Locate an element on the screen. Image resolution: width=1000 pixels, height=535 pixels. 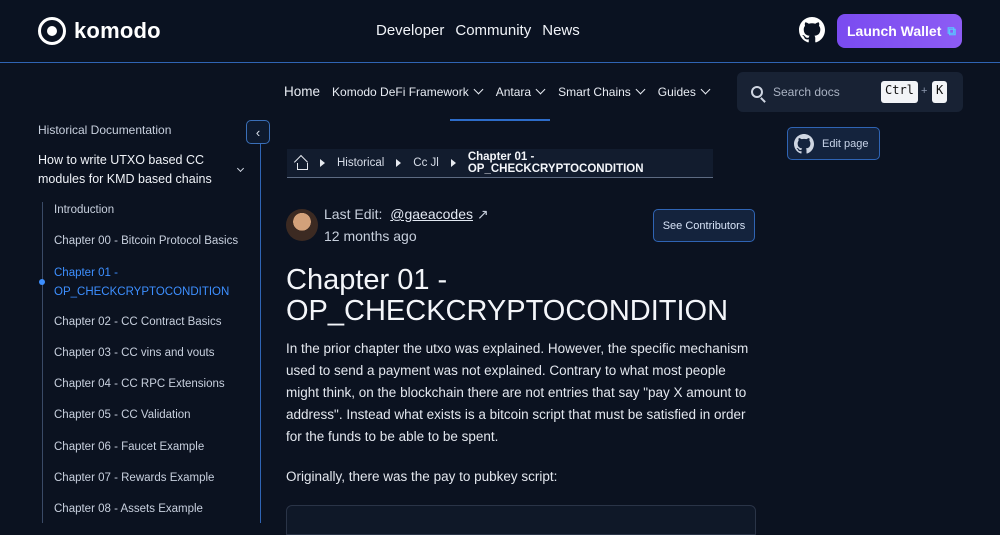
subnav-label: Komodo DeFi Framework is located at coordinates (400, 91).